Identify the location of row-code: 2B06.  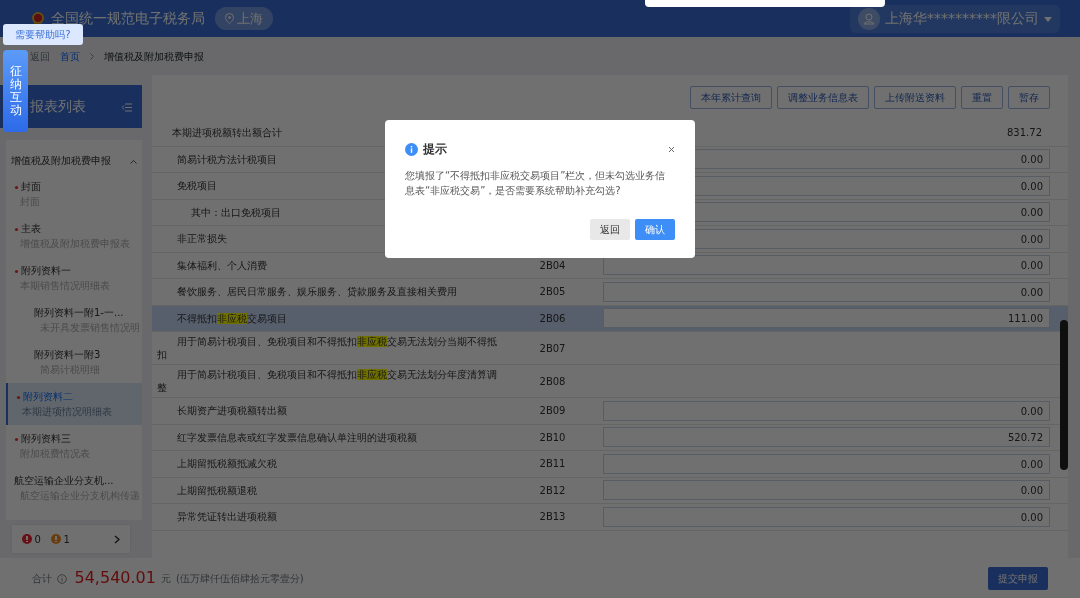
(552, 318).